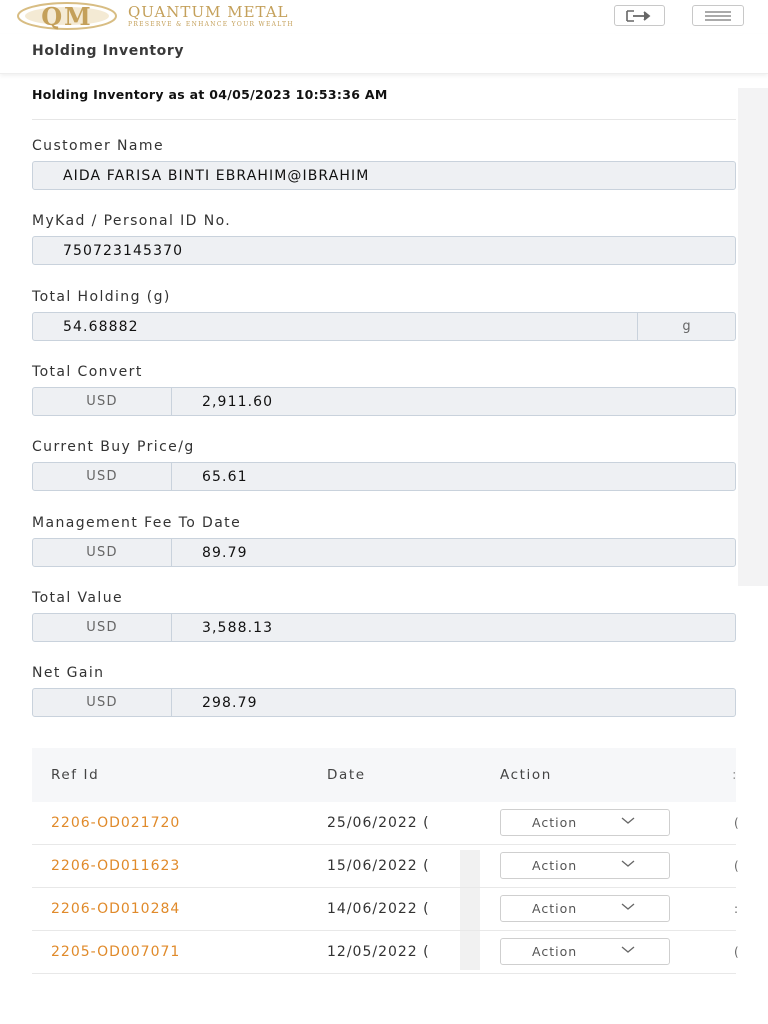 This screenshot has width=768, height=1024. Describe the element at coordinates (384, 175) in the screenshot. I see `customer-name-field: AIDA FARISA BINTI EBRAHIM@IBRAHIM` at that location.